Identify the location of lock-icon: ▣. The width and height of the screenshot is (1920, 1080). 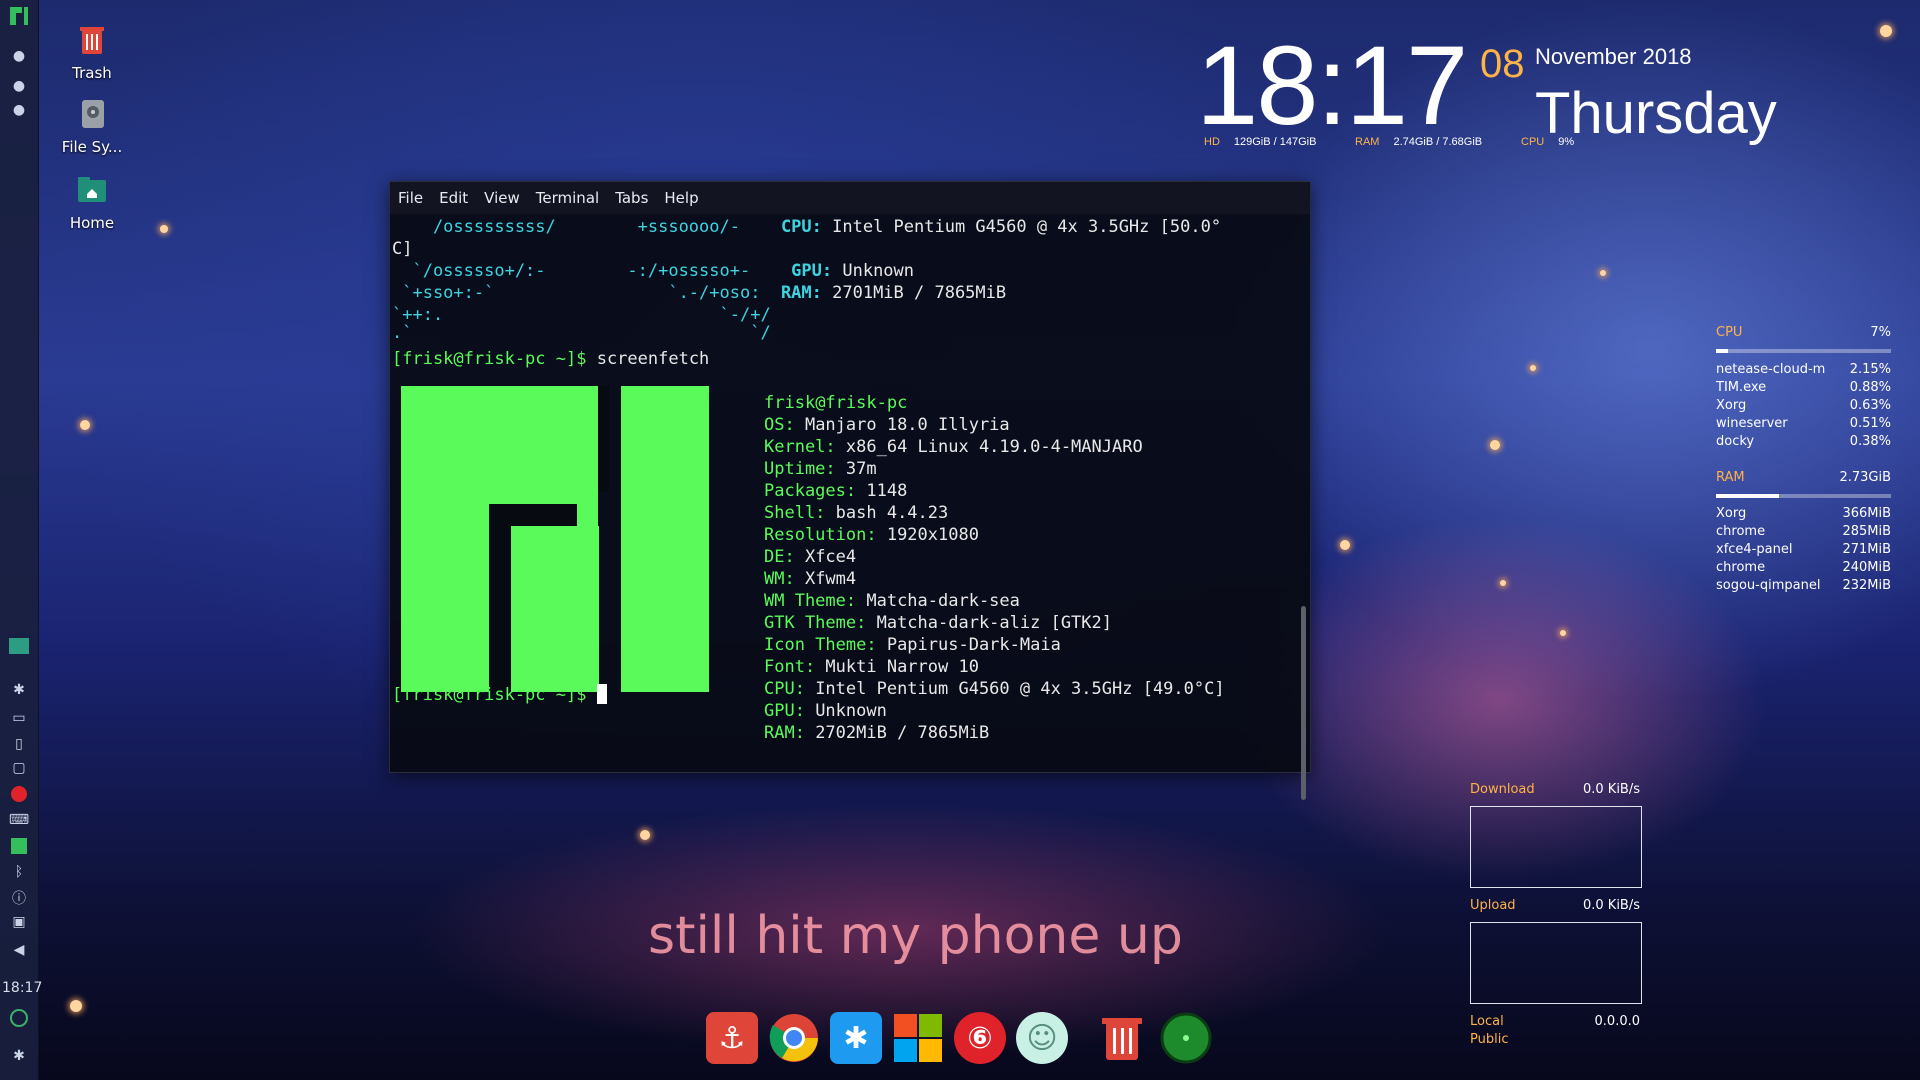
(19, 922).